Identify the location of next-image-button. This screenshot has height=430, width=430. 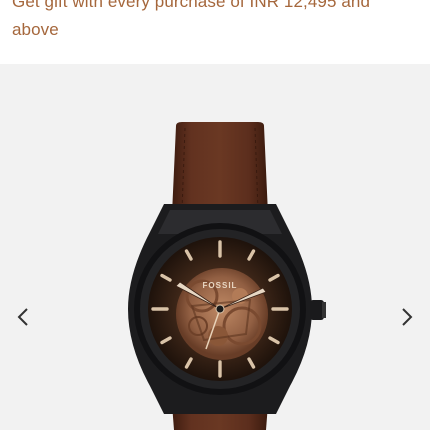
(407, 317).